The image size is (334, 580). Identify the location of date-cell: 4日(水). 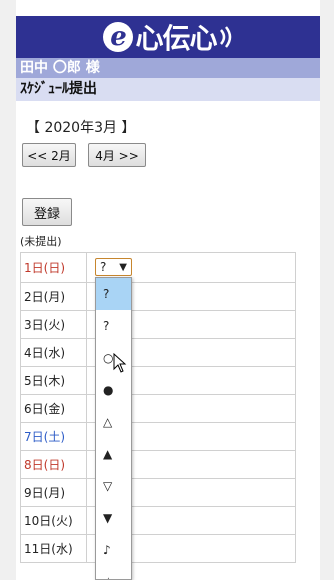
(53, 352).